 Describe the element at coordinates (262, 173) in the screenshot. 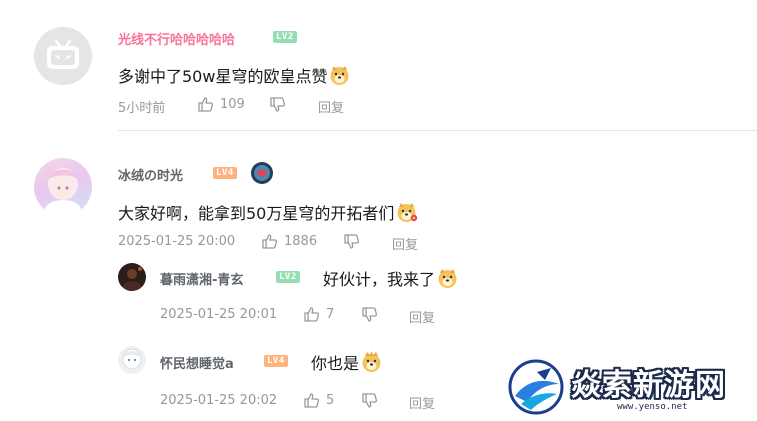

I see `fan-medal-icon` at that location.